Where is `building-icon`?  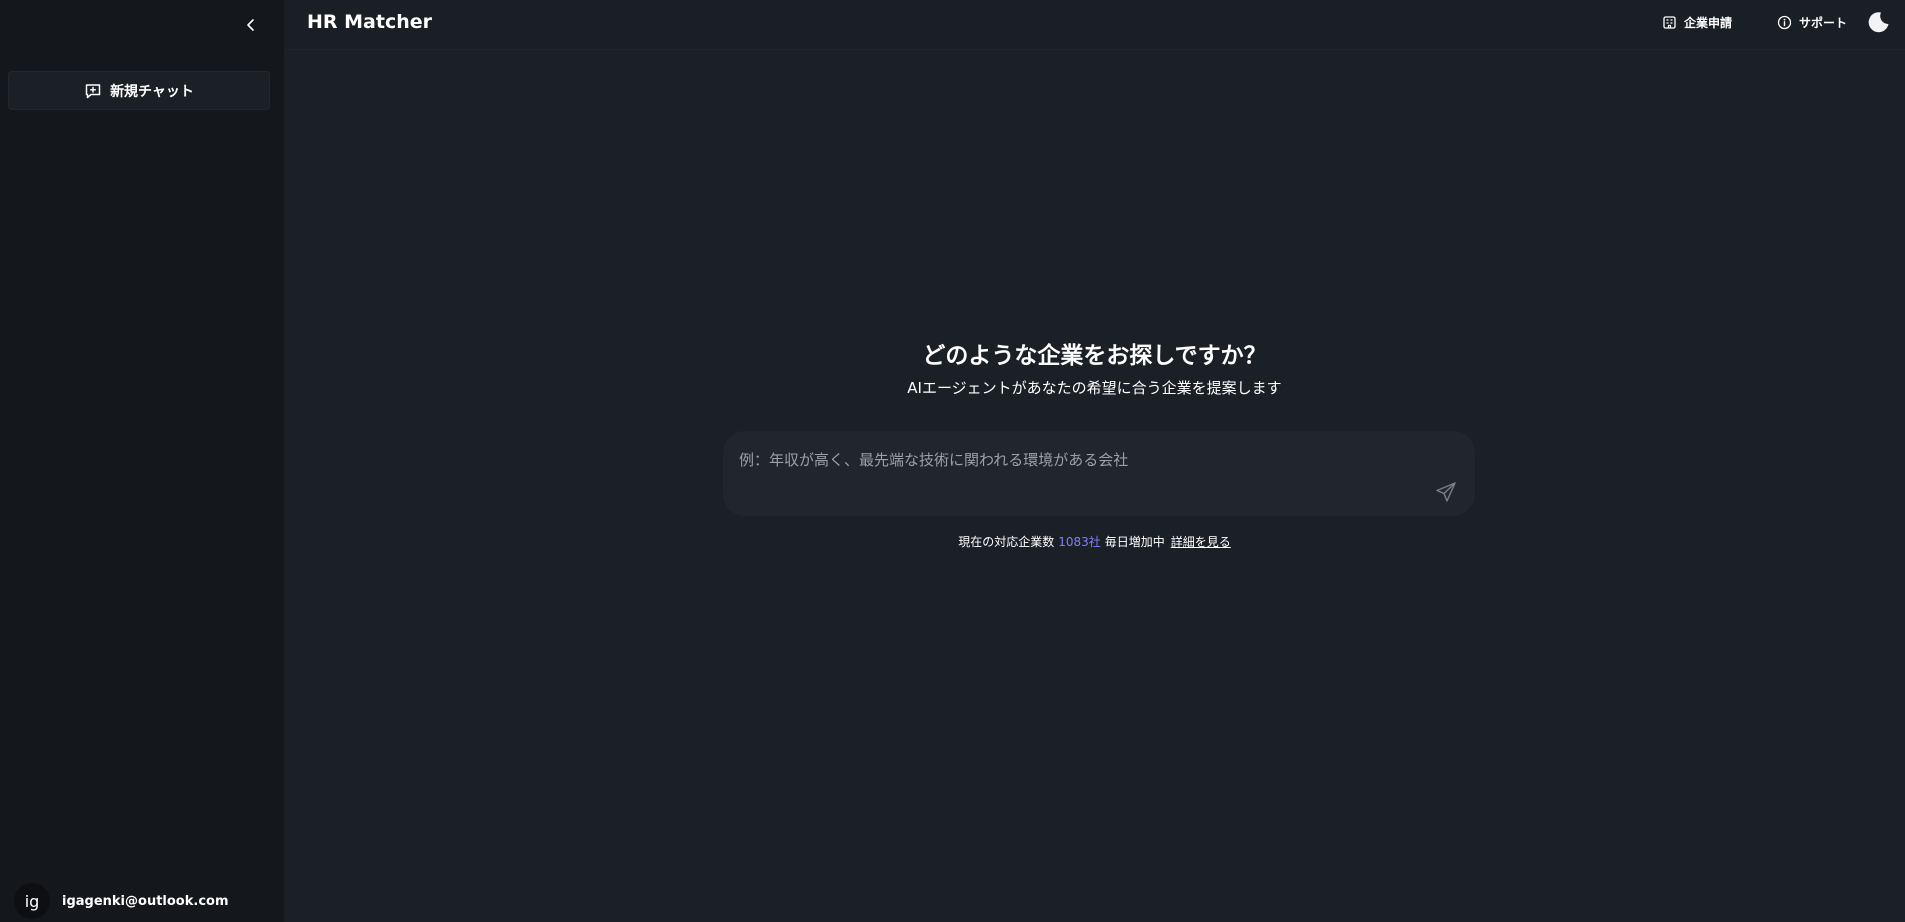
building-icon is located at coordinates (1669, 22).